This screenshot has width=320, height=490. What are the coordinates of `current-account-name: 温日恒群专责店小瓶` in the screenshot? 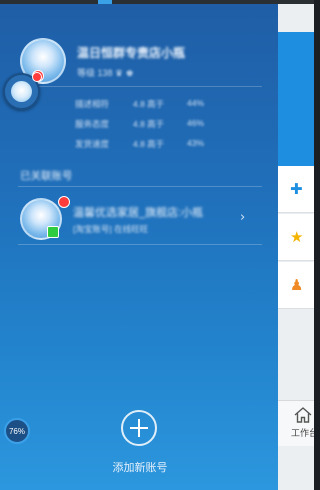 It's located at (131, 53).